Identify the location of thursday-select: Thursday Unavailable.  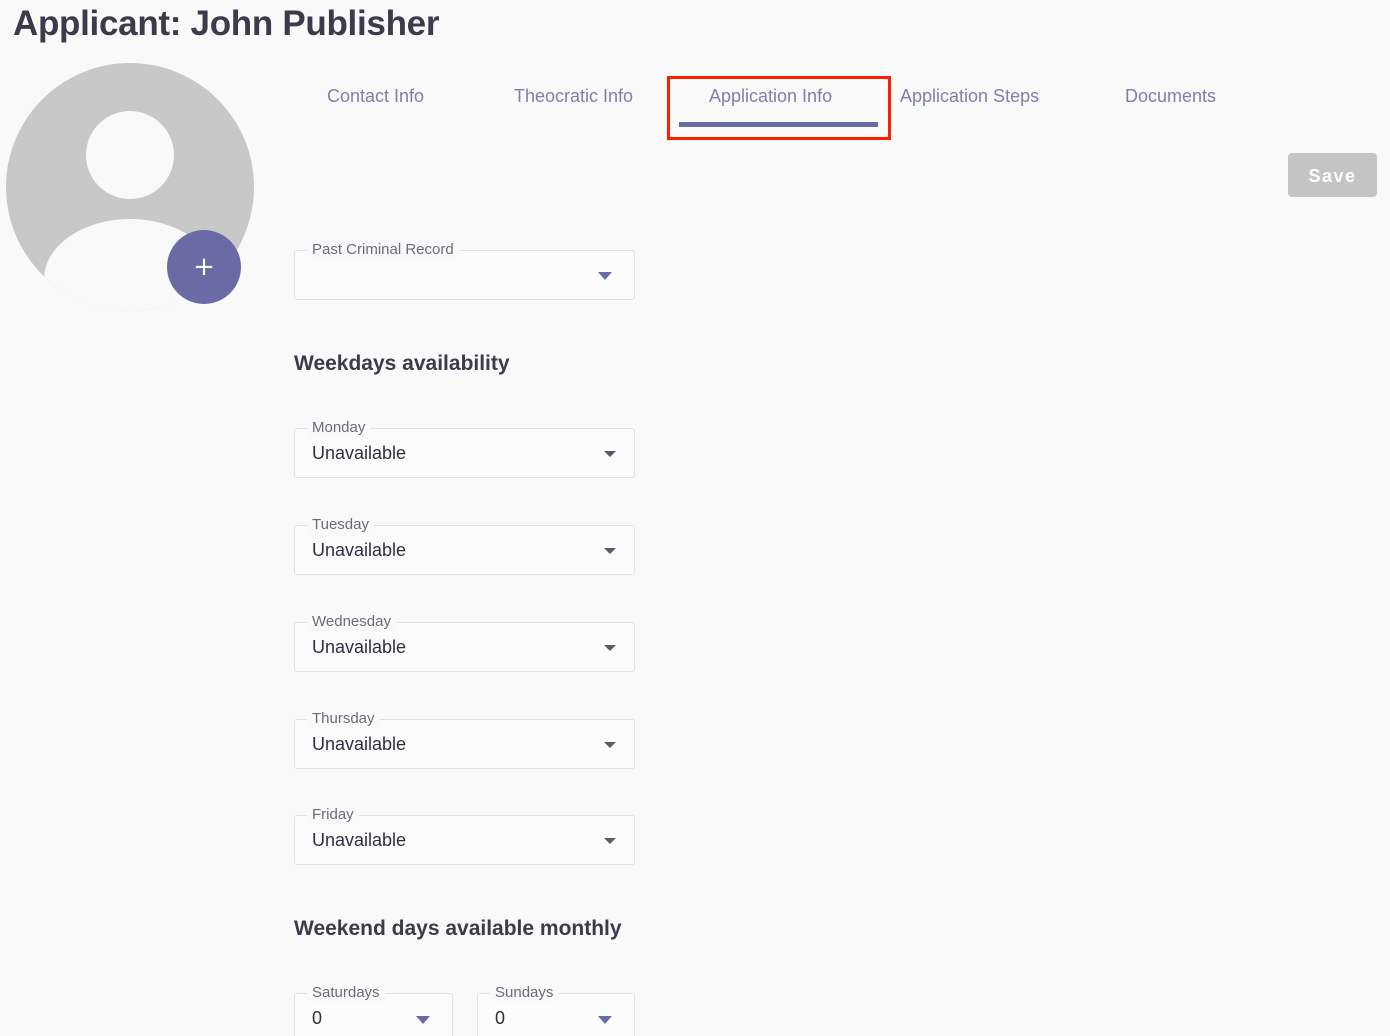
(464, 739).